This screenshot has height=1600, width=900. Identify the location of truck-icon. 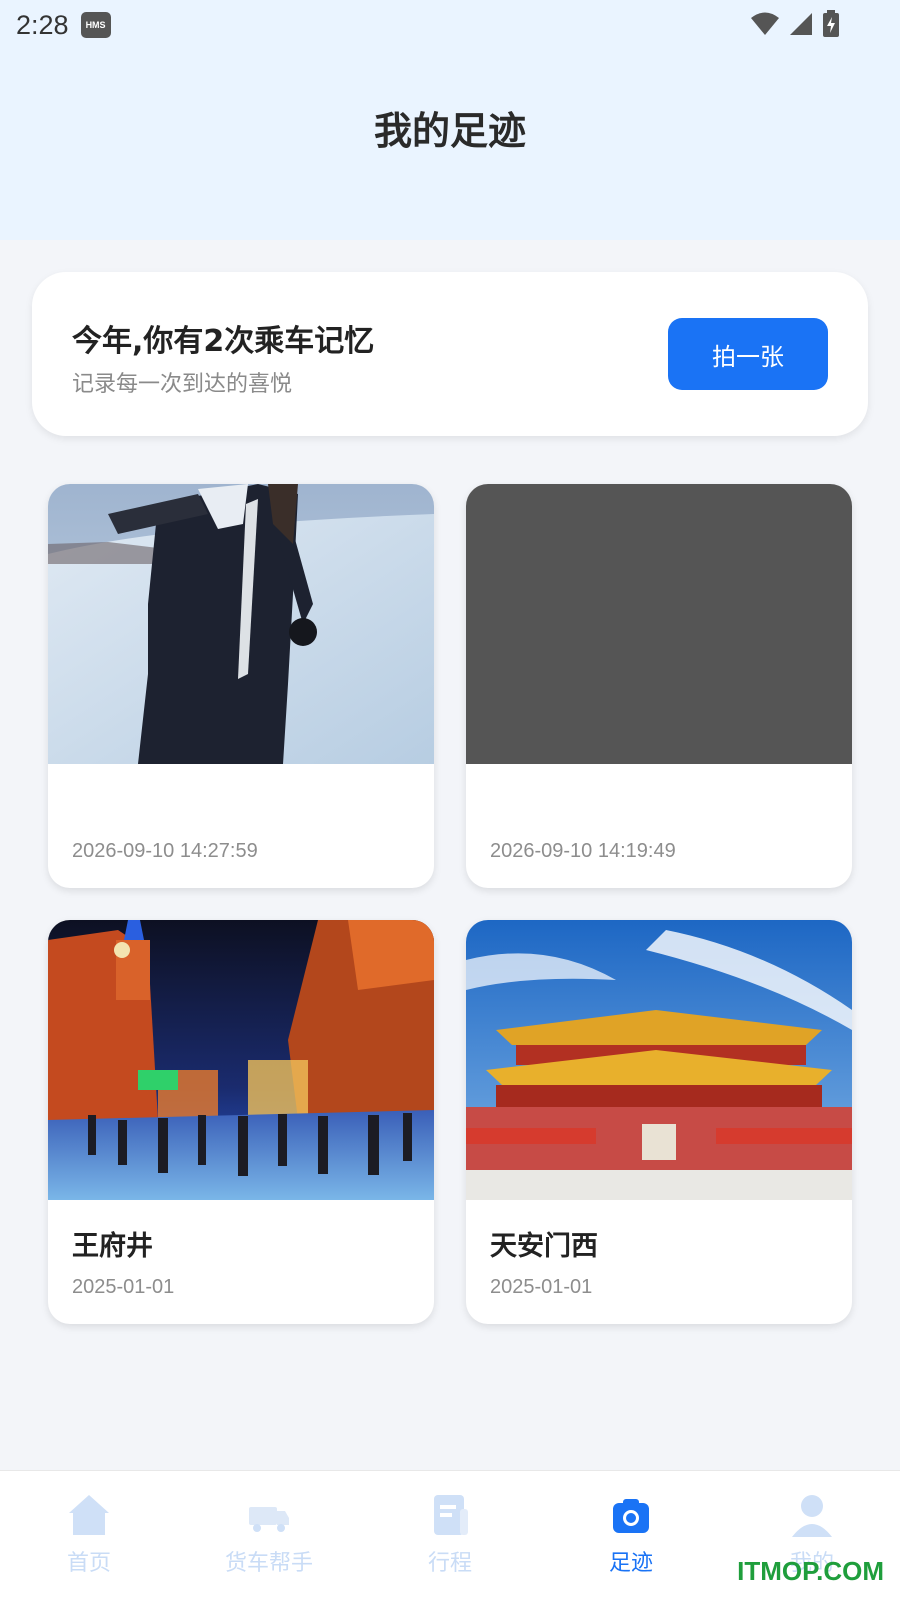
(269, 1519).